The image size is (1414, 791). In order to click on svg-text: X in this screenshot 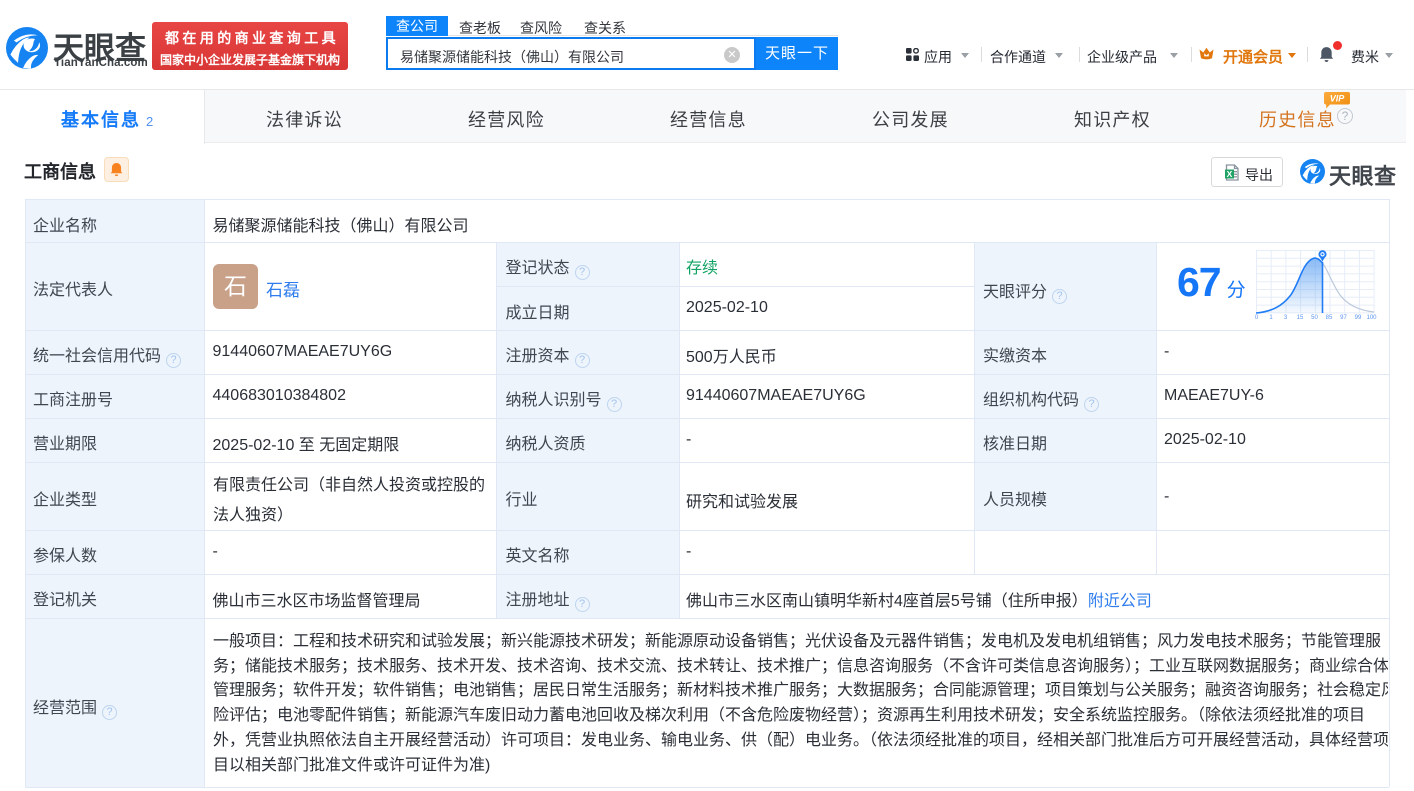, I will do `click(1230, 174)`.